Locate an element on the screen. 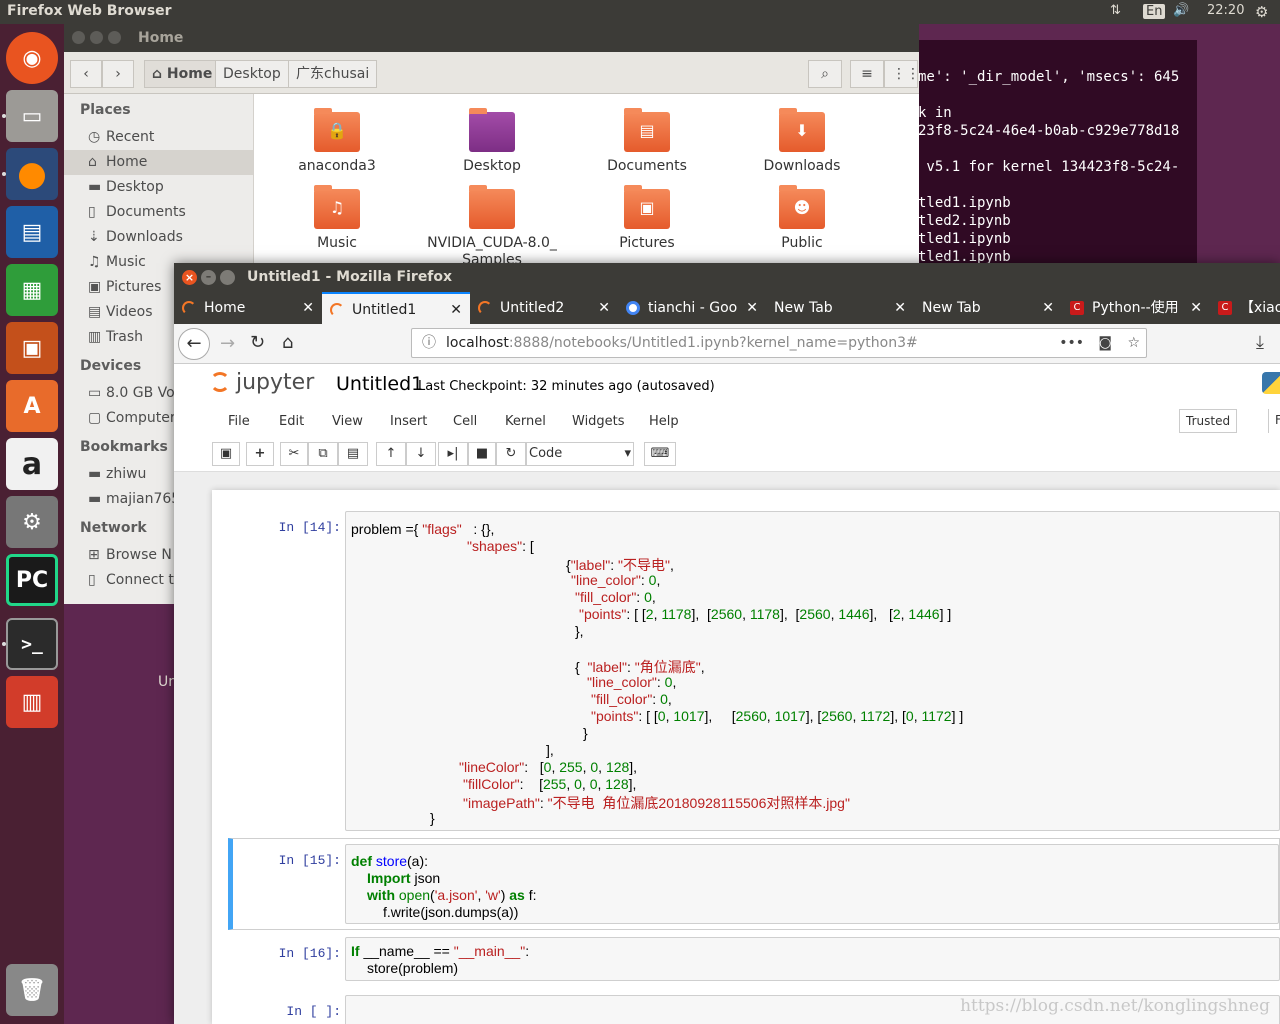 The width and height of the screenshot is (1280, 1024). move-up-icon: ↑ is located at coordinates (391, 454).